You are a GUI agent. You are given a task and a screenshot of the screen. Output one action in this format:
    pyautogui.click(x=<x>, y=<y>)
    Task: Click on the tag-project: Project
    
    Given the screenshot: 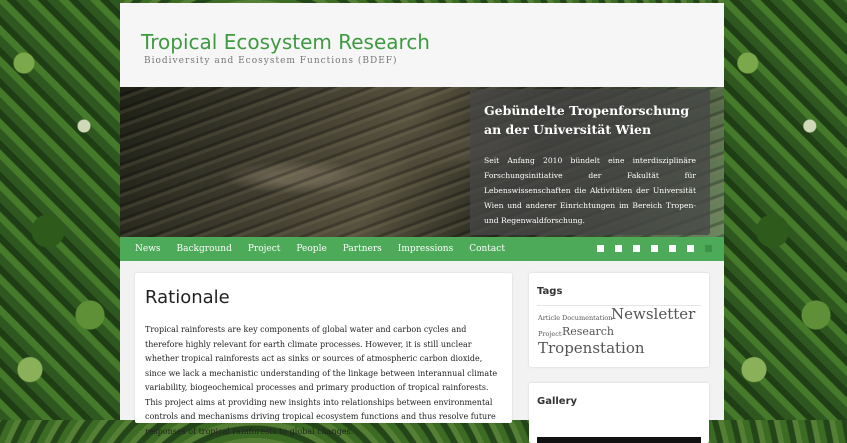 What is the action you would take?
    pyautogui.click(x=550, y=334)
    